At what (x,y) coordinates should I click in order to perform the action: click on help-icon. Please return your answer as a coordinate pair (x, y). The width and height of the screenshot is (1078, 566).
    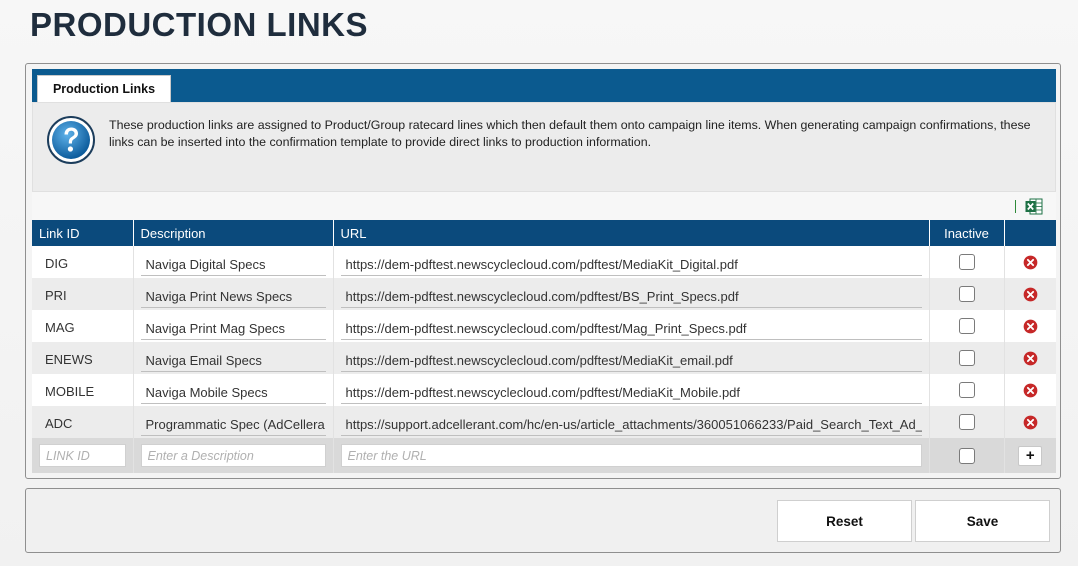
    Looking at the image, I should click on (71, 140).